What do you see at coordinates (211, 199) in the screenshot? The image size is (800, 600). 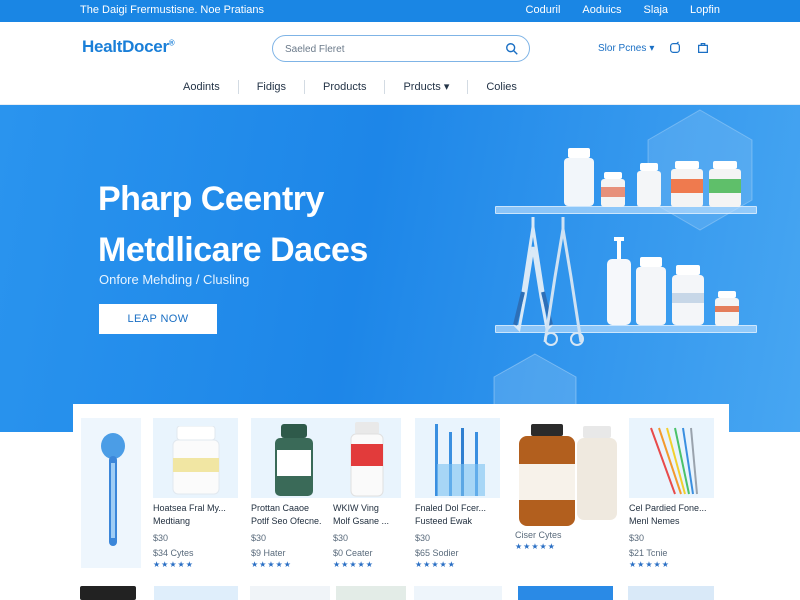 I see `hero-title-line1: Pharp Ceentry` at bounding box center [211, 199].